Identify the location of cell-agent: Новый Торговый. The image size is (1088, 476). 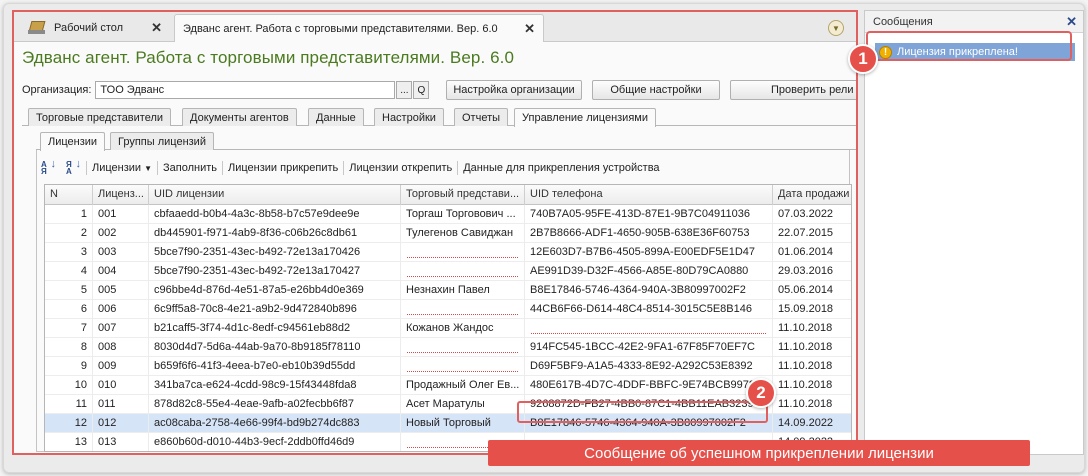
(463, 423).